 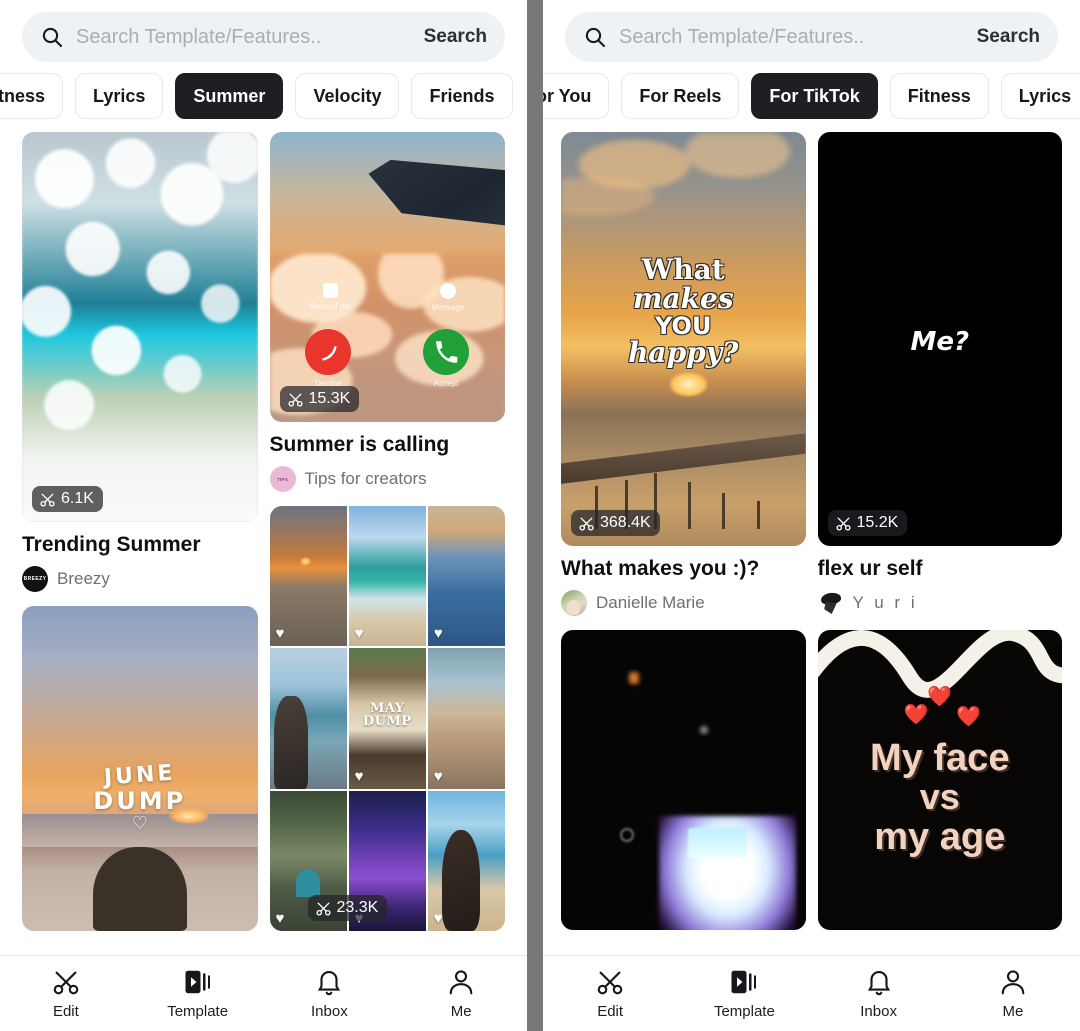 I want to click on template-card: ♥ ♥ ♥ ♥ MAY DUMP ♥ ♥ ♥ ♥ 23.3K, so click(x=387, y=719).